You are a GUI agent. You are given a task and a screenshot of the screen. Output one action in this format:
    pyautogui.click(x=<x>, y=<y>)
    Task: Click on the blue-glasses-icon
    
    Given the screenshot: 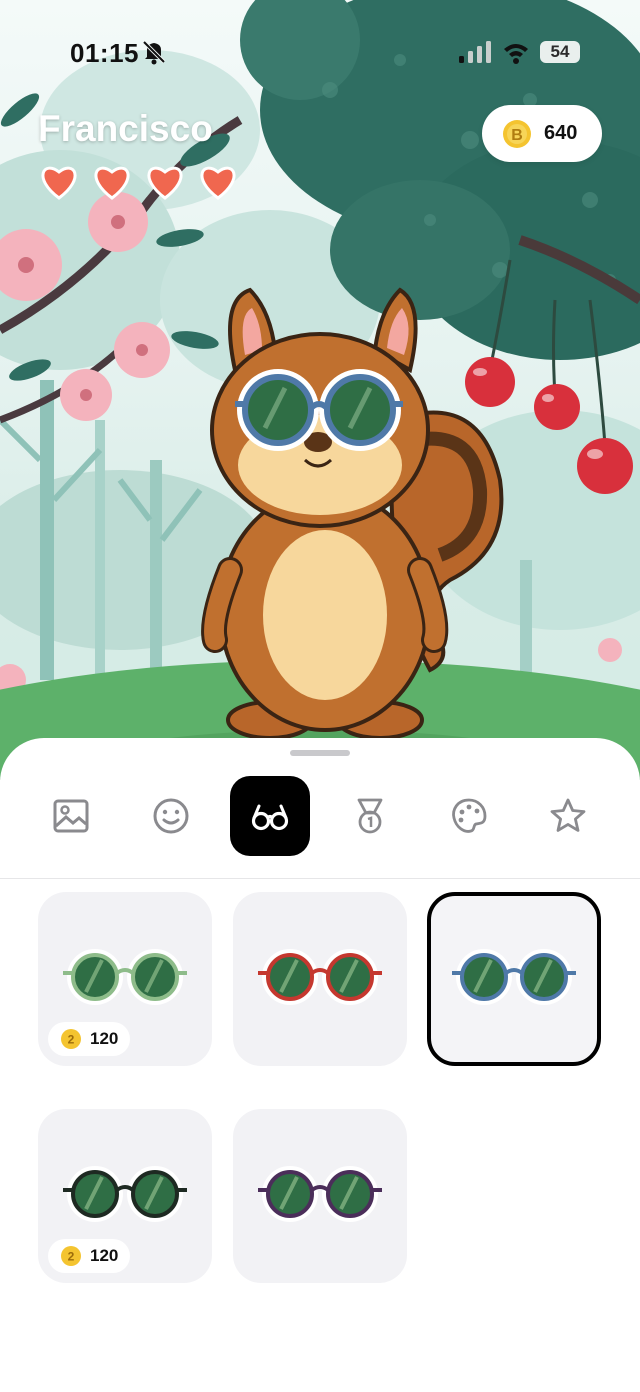 What is the action you would take?
    pyautogui.click(x=514, y=977)
    